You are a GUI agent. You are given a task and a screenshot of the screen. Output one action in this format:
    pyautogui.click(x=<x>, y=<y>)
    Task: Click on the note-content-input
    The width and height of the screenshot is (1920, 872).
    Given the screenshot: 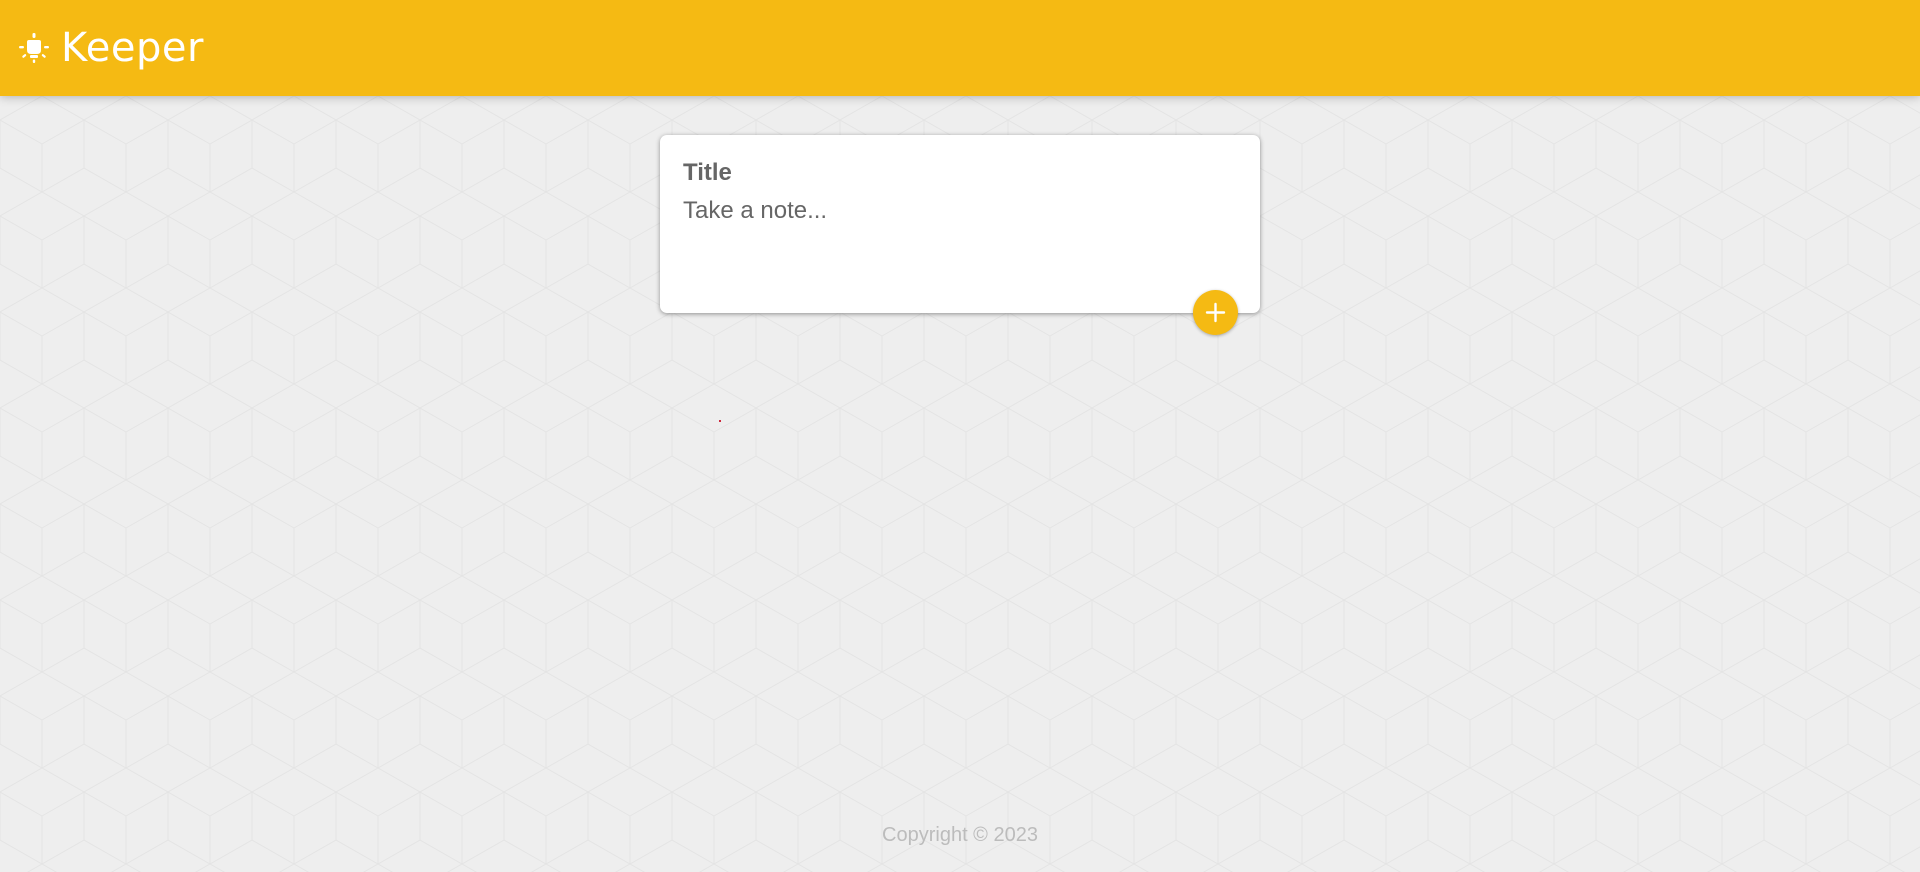 What is the action you would take?
    pyautogui.click(x=958, y=245)
    